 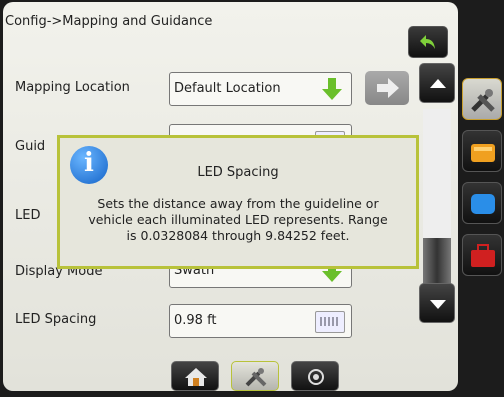 What do you see at coordinates (109, 21) in the screenshot?
I see `page-title: Config->Mapping and Guidance` at bounding box center [109, 21].